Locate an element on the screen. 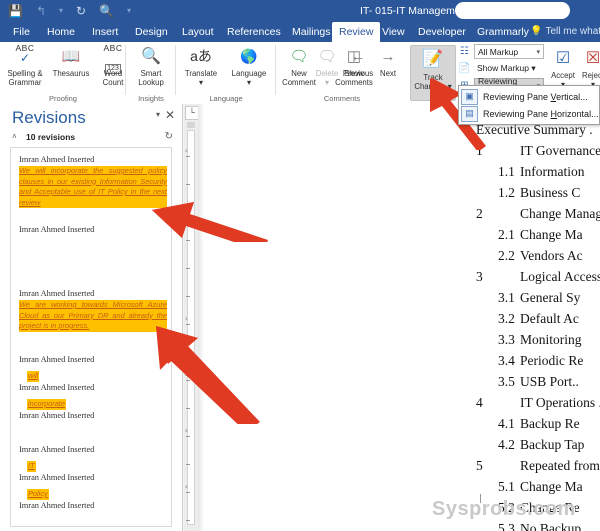 The height and width of the screenshot is (531, 600). list-item: Imran Ahmed Inserted IT is located at coordinates (93, 458).